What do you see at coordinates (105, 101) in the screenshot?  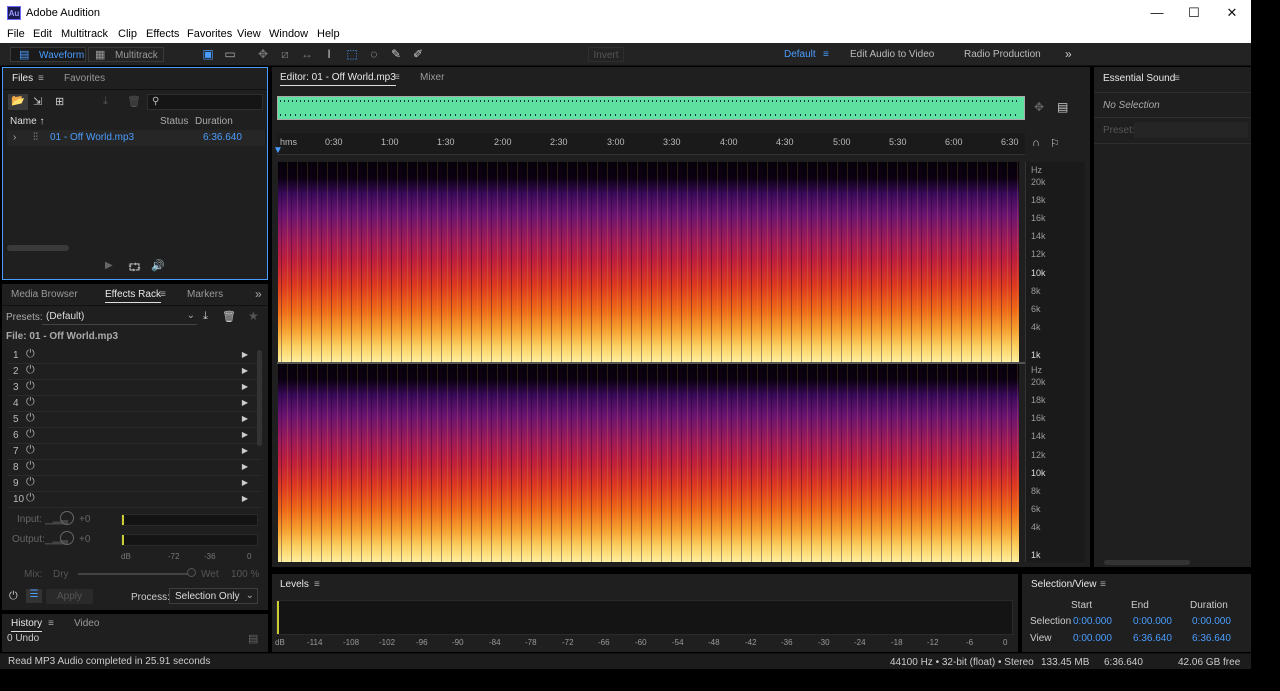 I see `save-icon: ⤓` at bounding box center [105, 101].